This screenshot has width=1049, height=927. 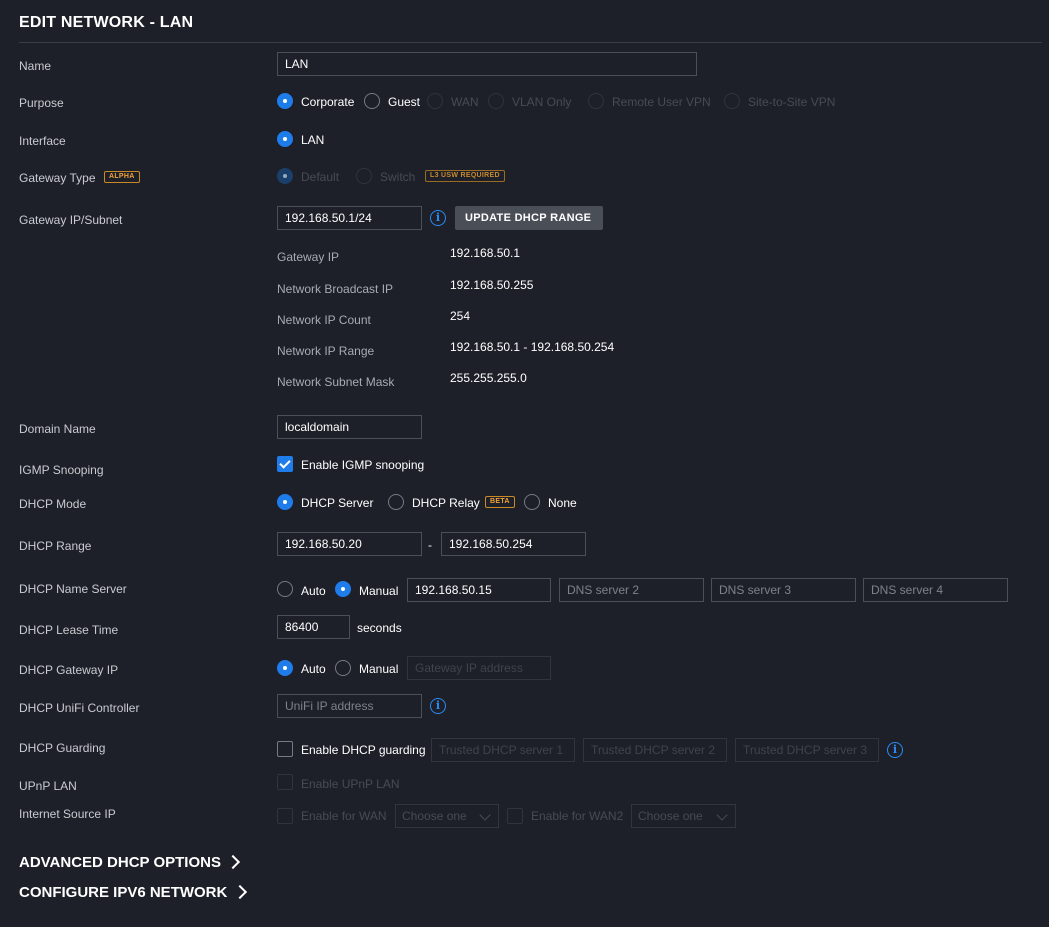 I want to click on domain-name-label: Domain Name, so click(x=57, y=429).